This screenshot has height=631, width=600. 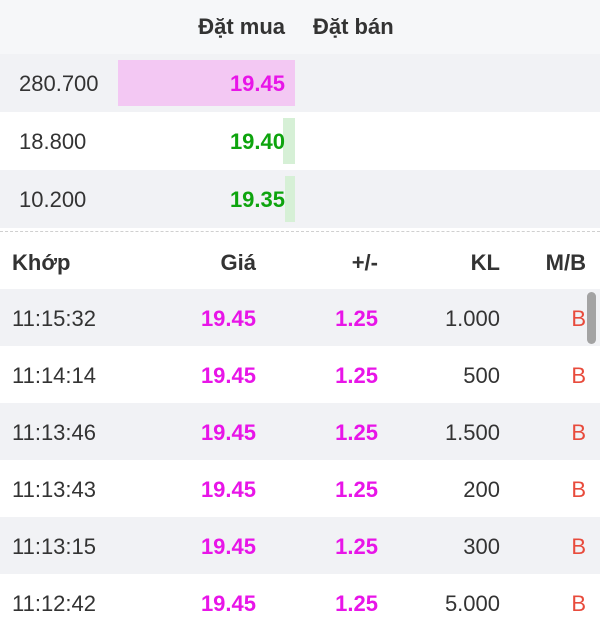 I want to click on buy-header: Đặt mua, so click(x=241, y=26).